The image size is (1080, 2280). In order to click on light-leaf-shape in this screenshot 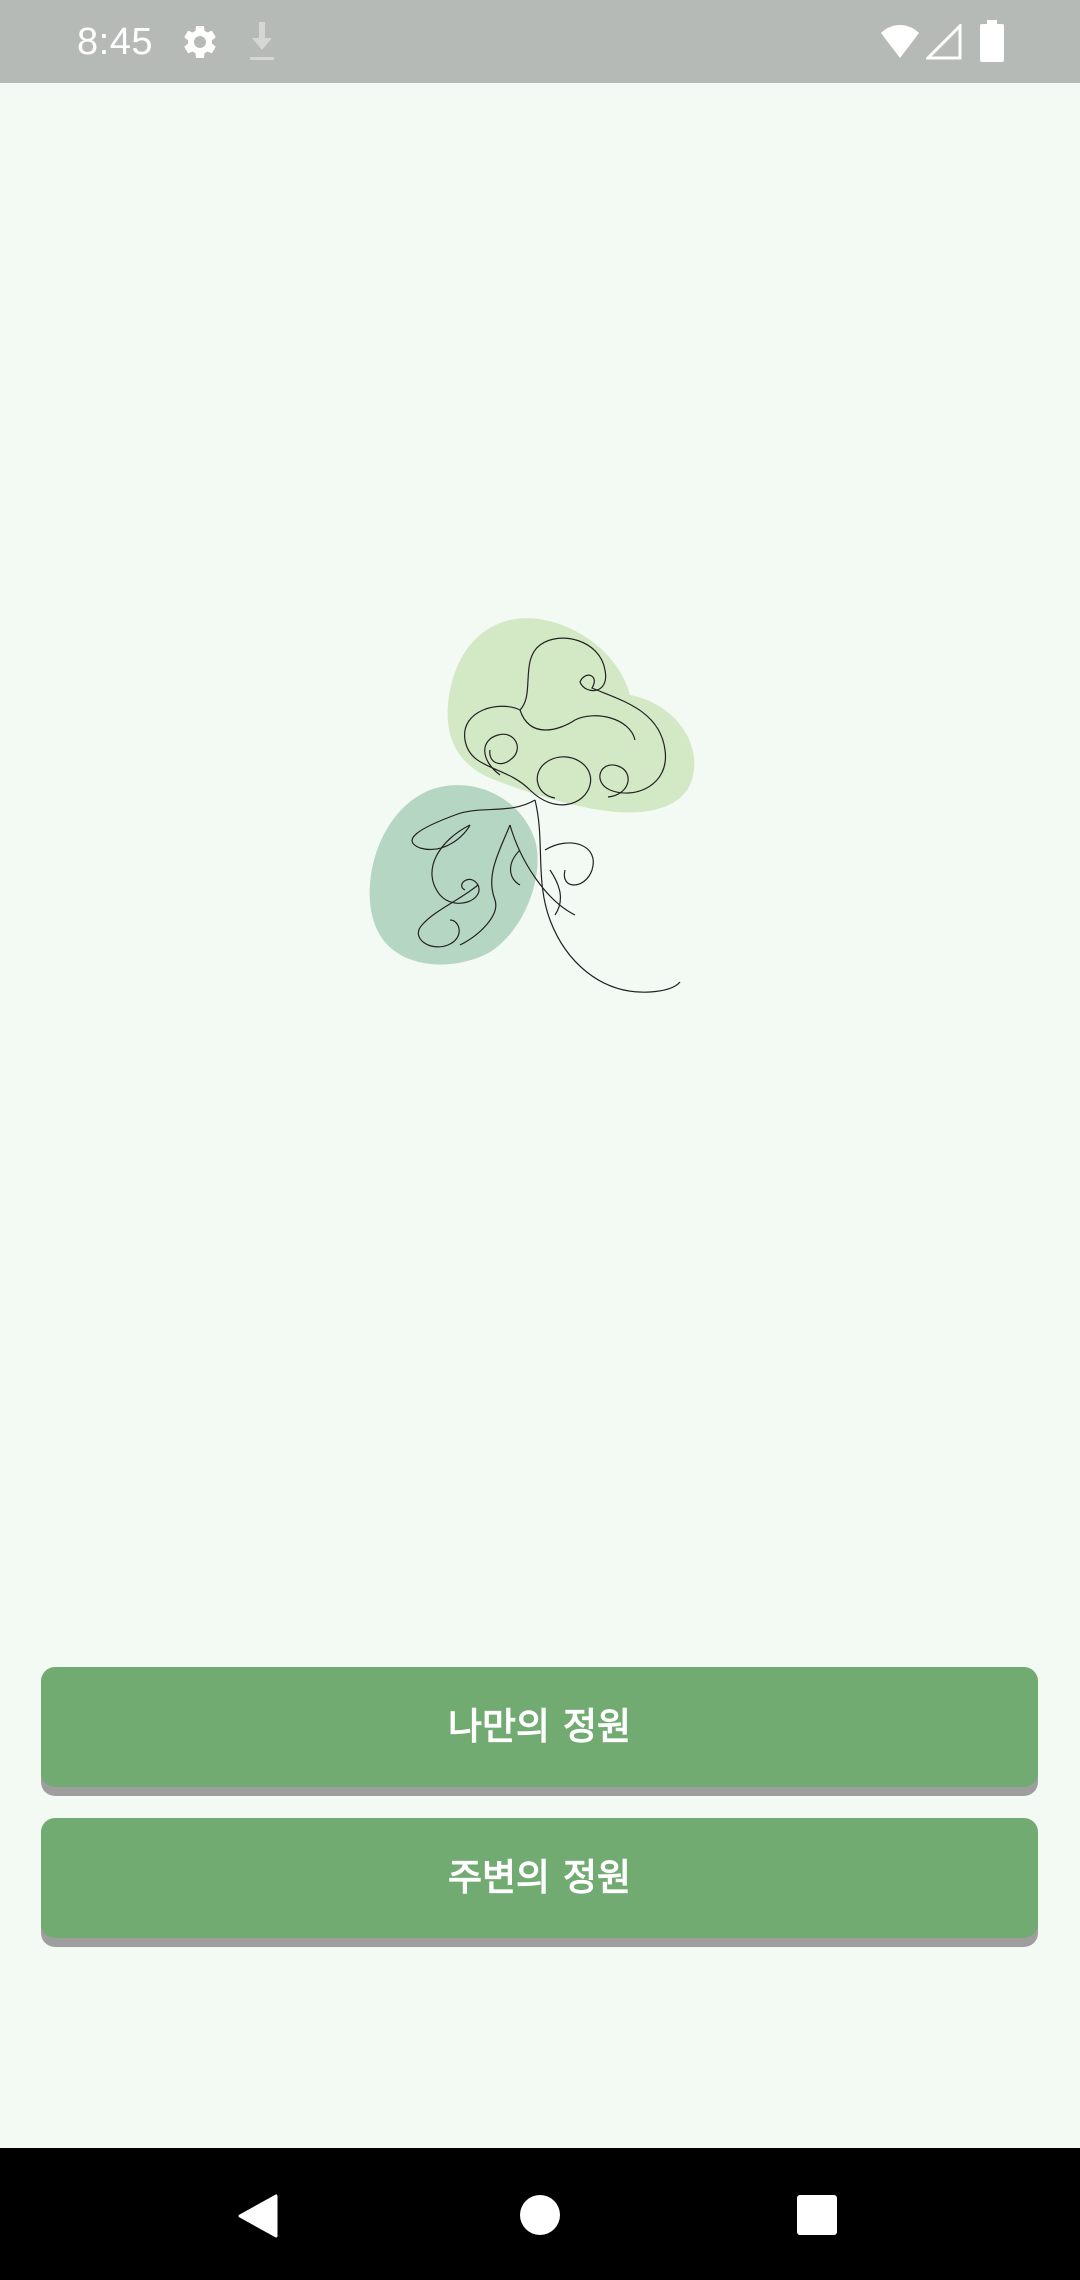, I will do `click(571, 715)`.